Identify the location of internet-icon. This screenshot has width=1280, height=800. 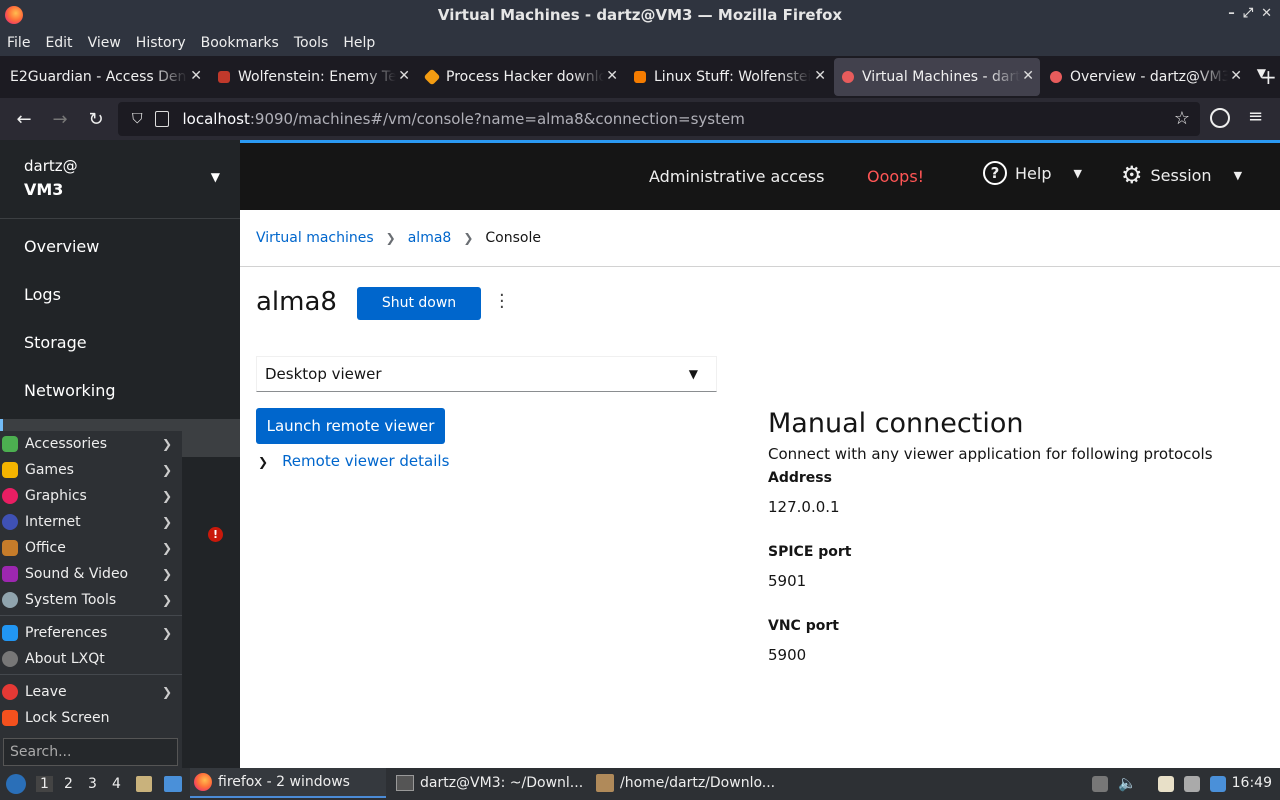
(10, 522).